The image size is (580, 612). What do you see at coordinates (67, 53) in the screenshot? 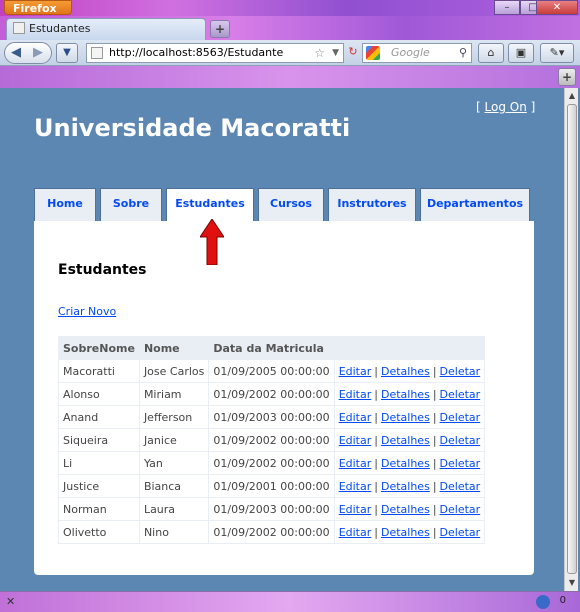
I see `history-dropdown-button: ▼` at bounding box center [67, 53].